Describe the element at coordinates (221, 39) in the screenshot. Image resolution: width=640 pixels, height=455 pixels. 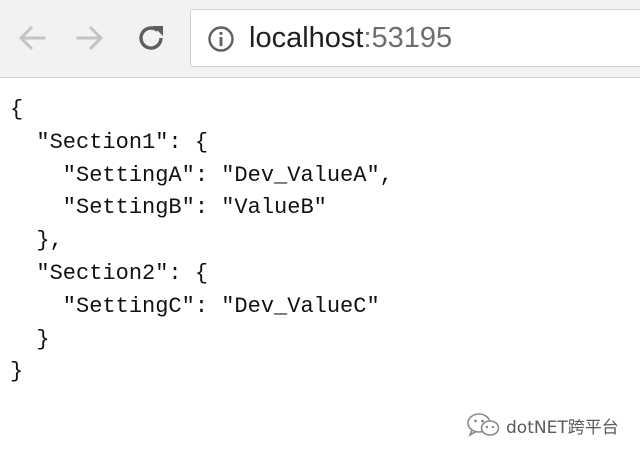
I see `info-circle-icon` at that location.